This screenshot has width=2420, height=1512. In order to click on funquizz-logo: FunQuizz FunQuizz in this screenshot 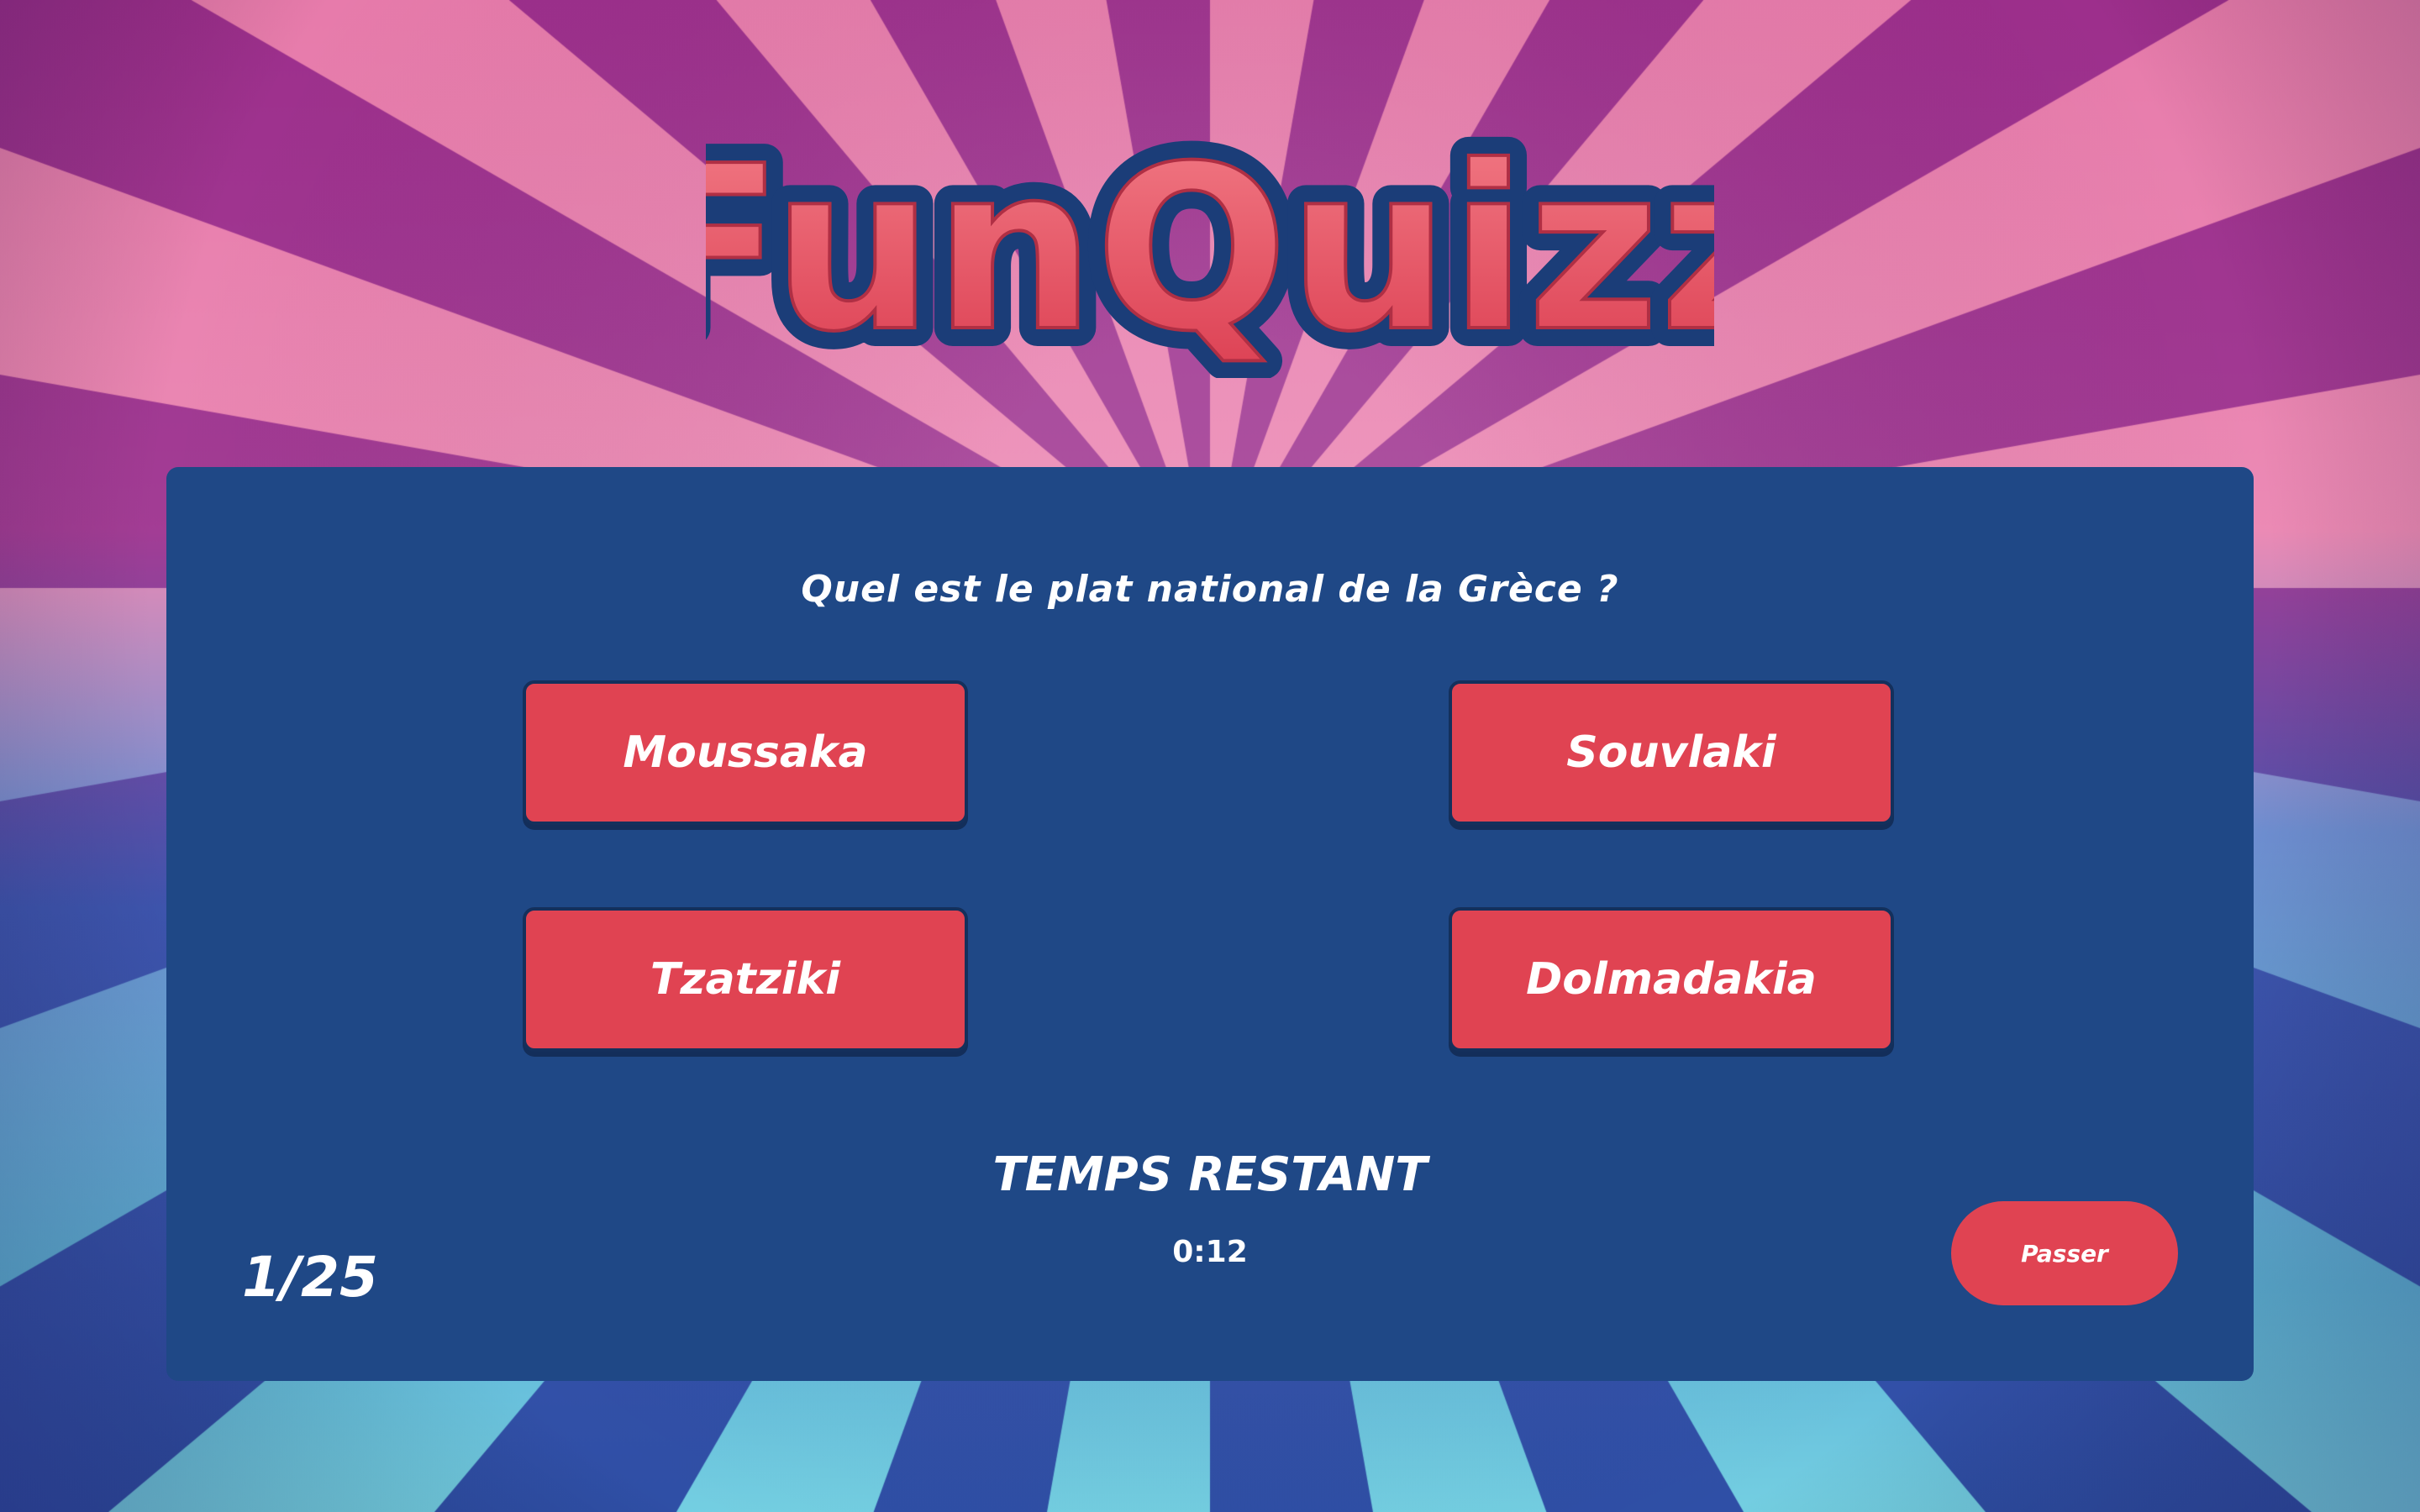, I will do `click(1210, 252)`.